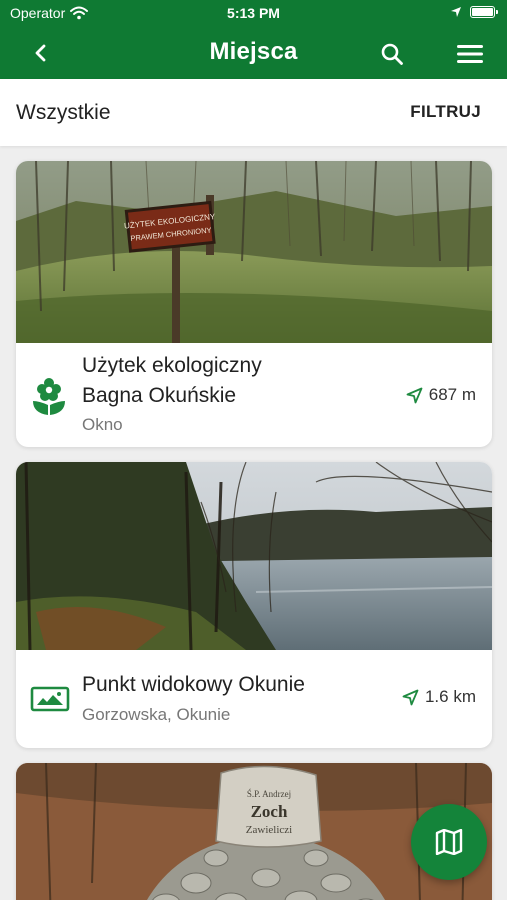 The height and width of the screenshot is (900, 507). I want to click on status-bar: Operator 5:13 PM, so click(253, 14).